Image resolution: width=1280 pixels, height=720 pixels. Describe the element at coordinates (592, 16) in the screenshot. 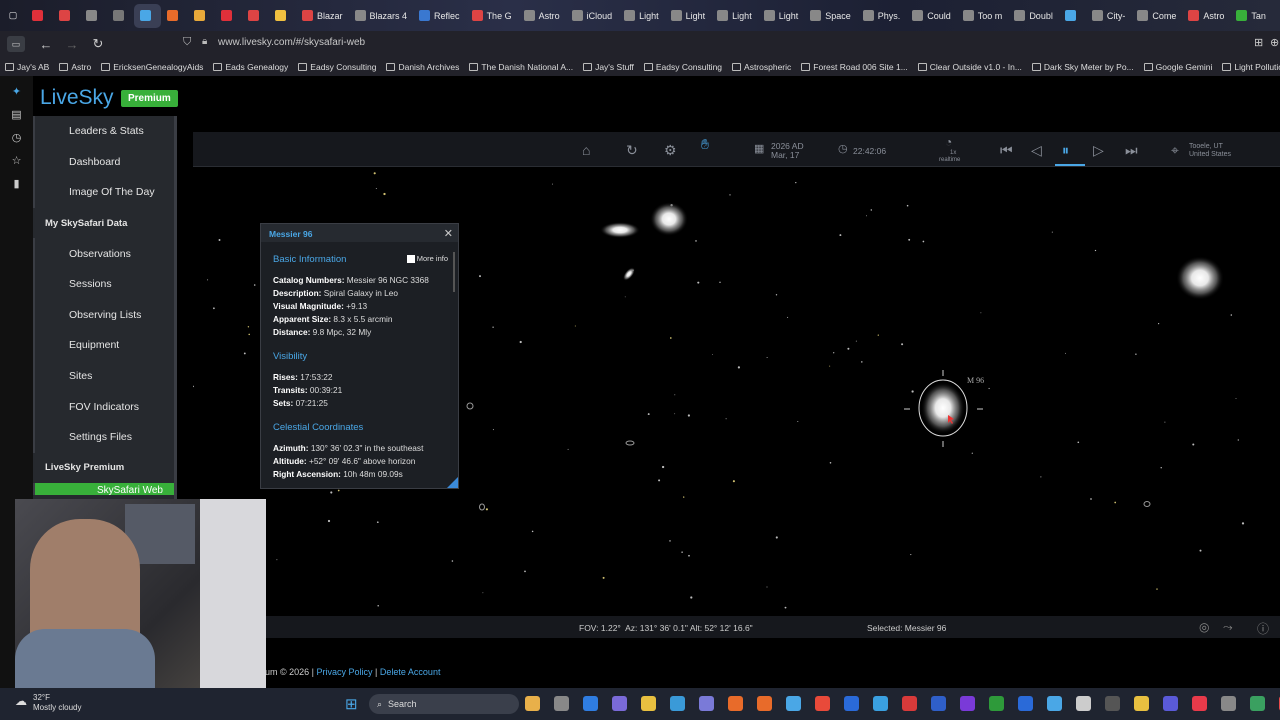

I see `browser-tab: iCloud` at that location.